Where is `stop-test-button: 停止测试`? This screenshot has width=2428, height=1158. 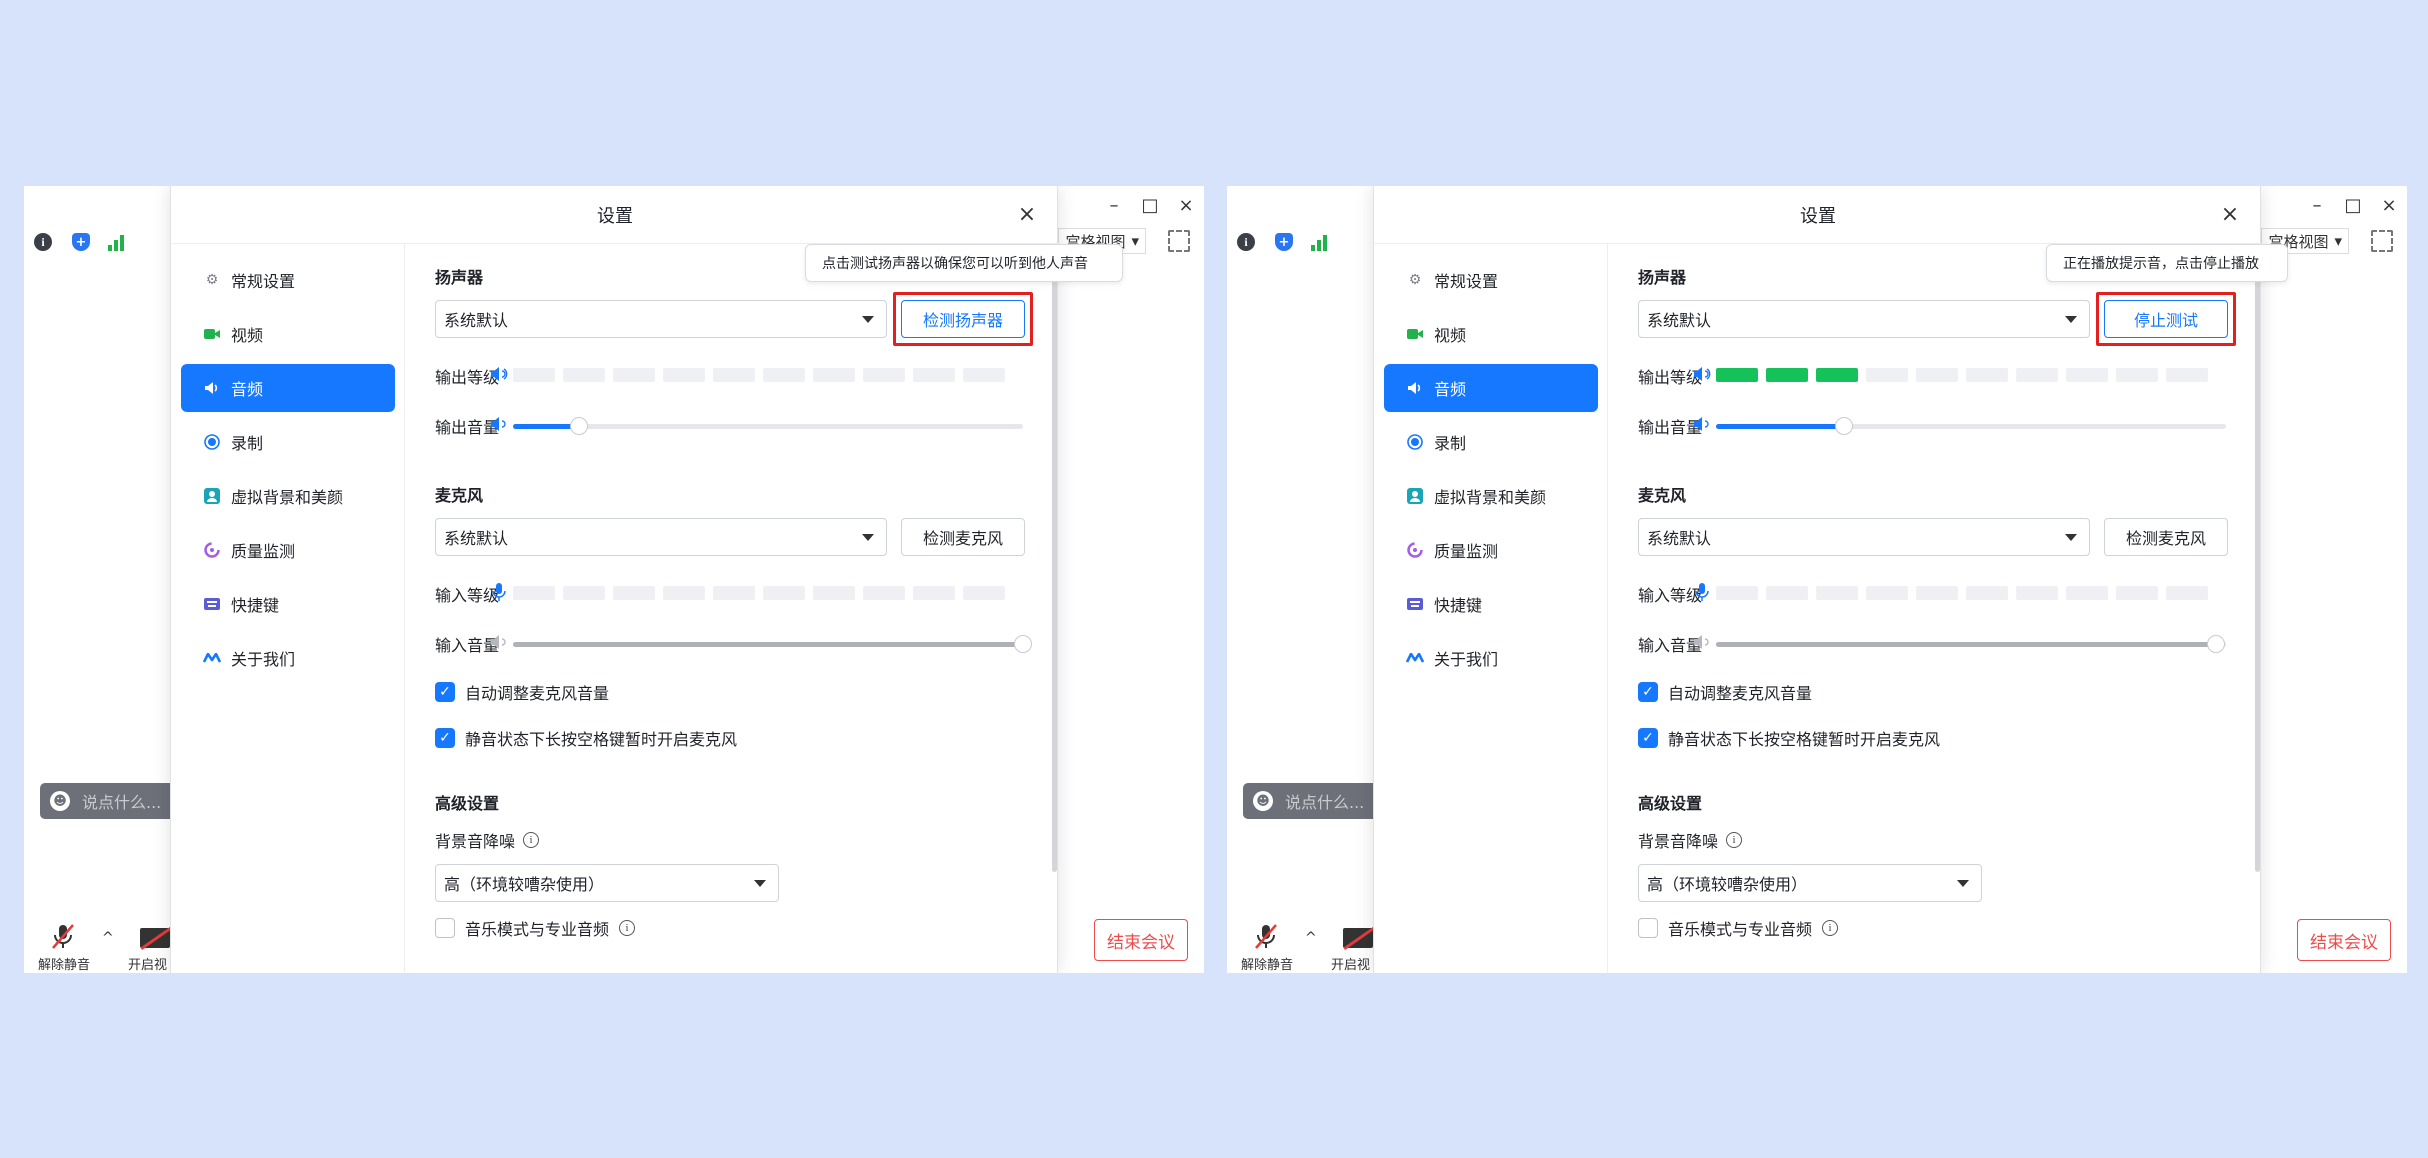
stop-test-button: 停止测试 is located at coordinates (2166, 319).